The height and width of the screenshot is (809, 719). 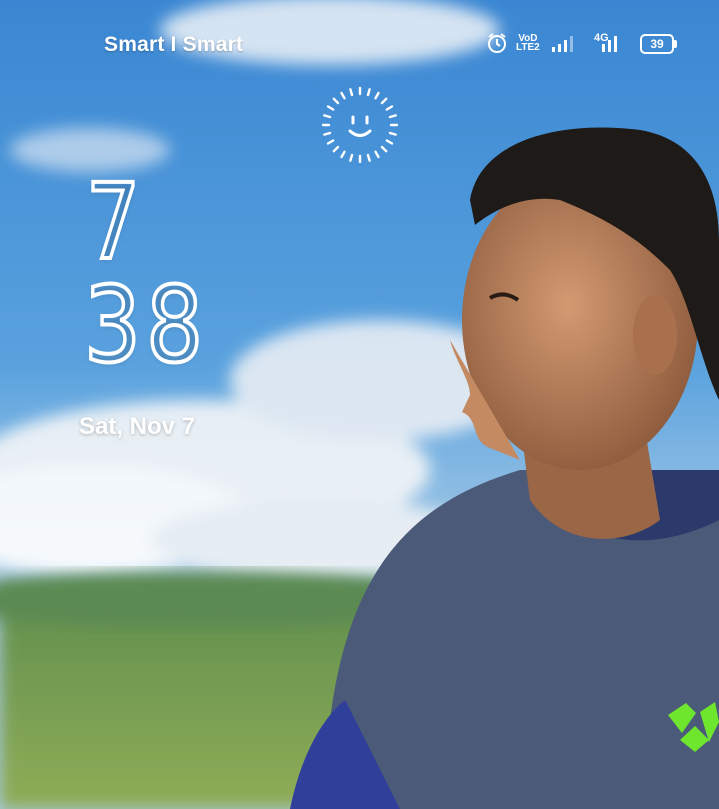 I want to click on face-unlock-icon, so click(x=360, y=125).